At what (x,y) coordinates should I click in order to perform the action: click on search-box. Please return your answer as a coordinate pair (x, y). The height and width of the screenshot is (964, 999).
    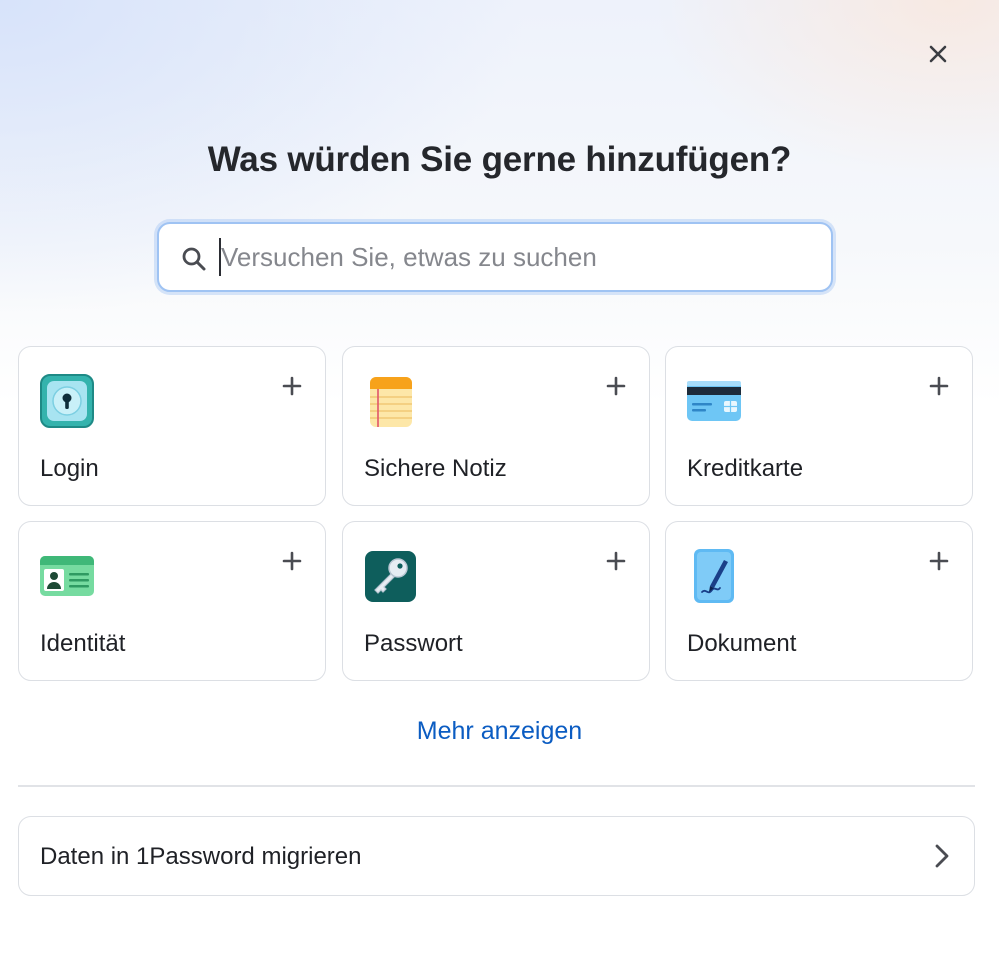
    Looking at the image, I should click on (495, 257).